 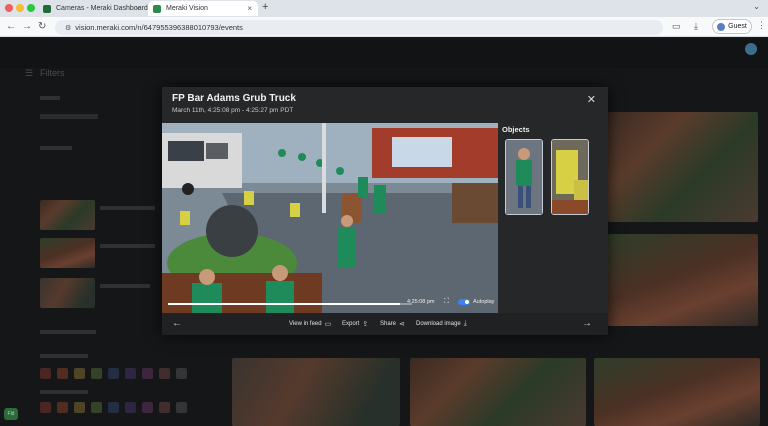 I want to click on filter-label-placeholder, so click(x=50, y=98).